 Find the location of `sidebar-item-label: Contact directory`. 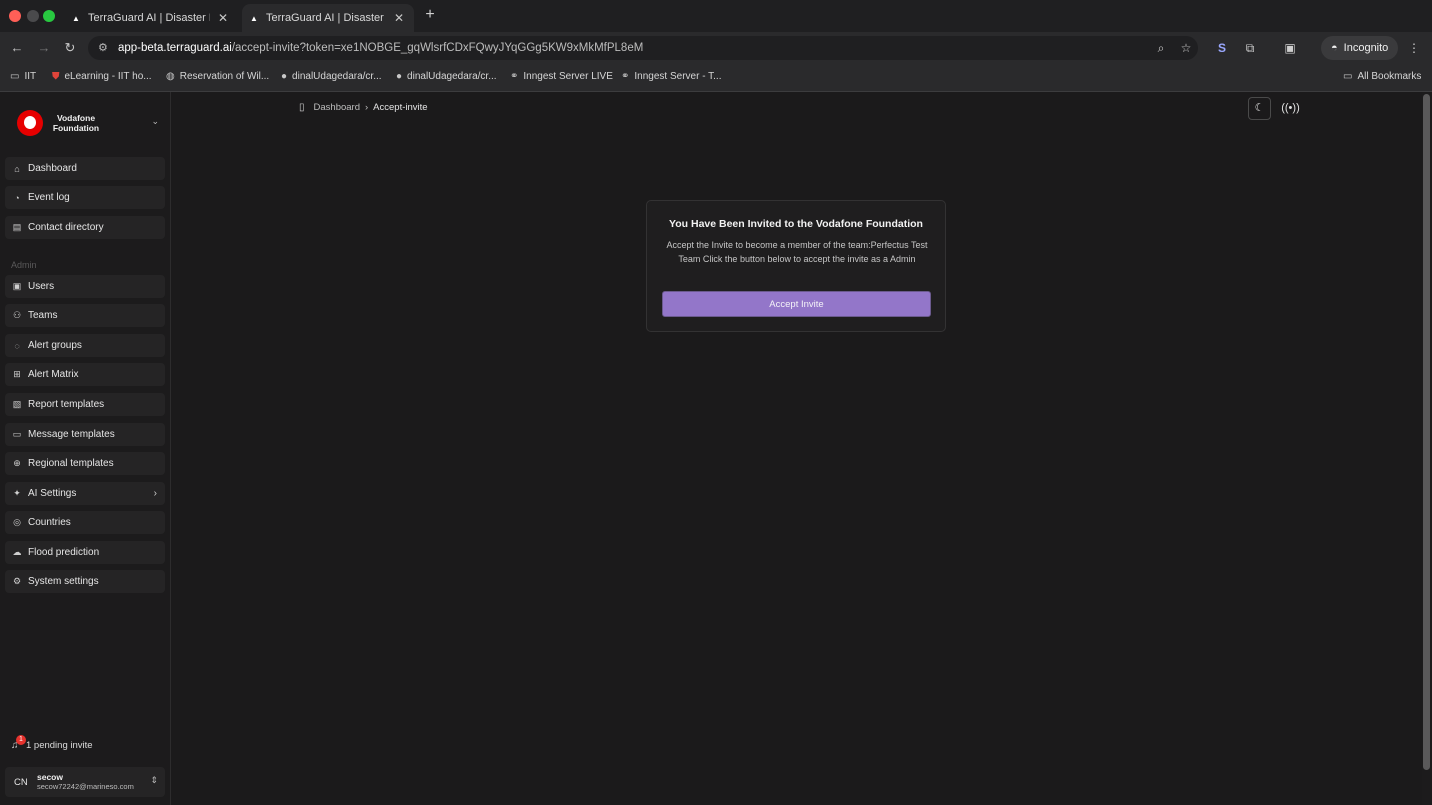

sidebar-item-label: Contact directory is located at coordinates (66, 227).